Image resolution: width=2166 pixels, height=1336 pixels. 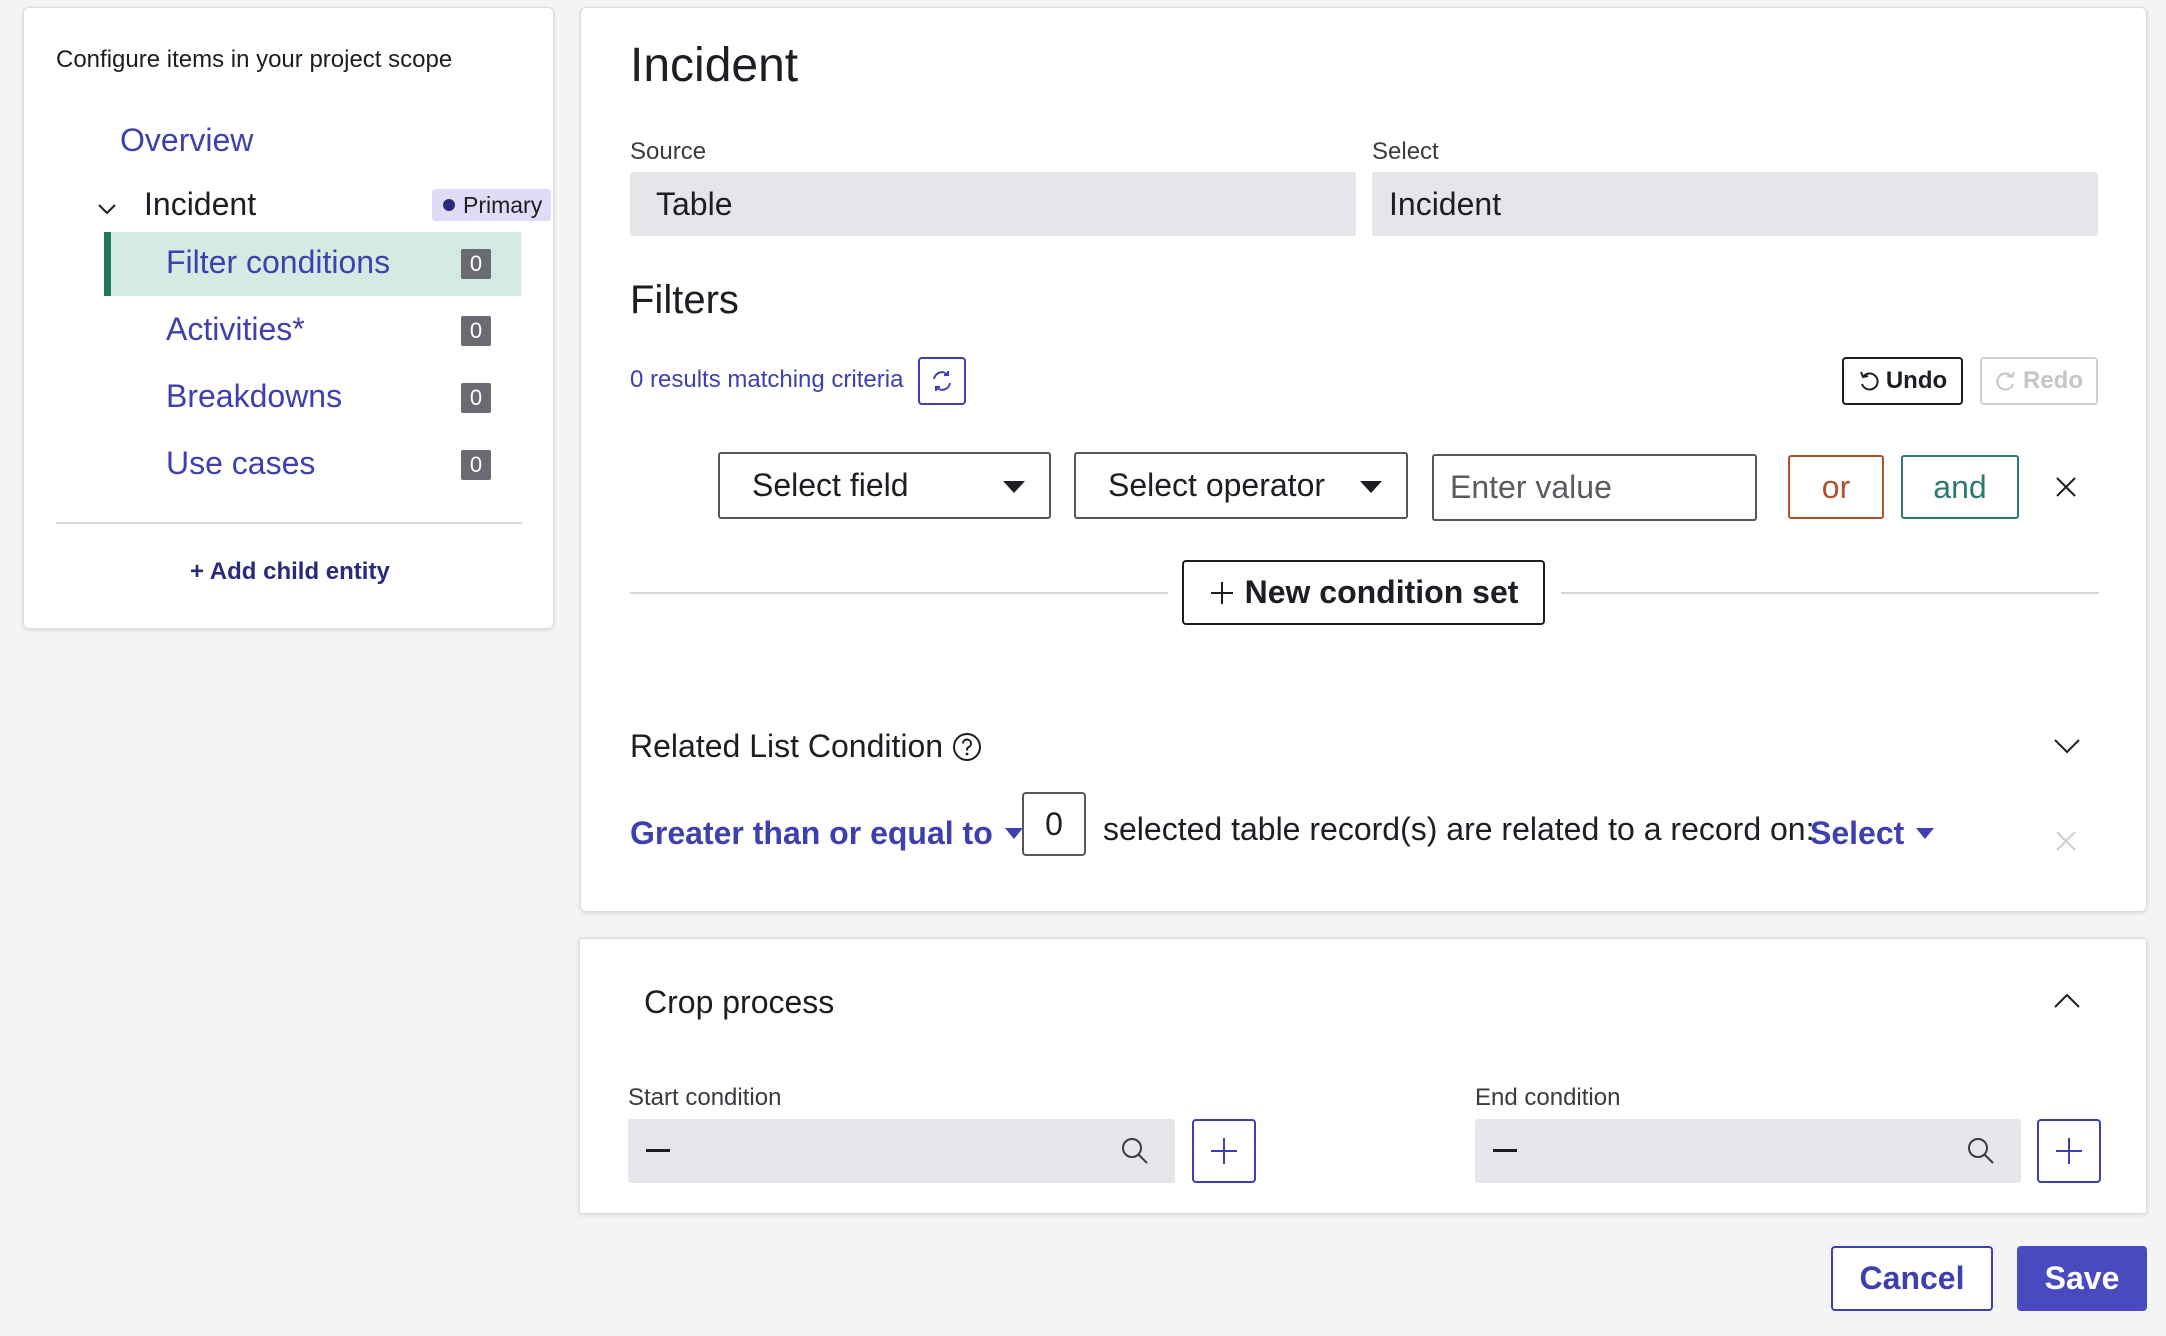 I want to click on redo-button: Redo, so click(x=2039, y=381).